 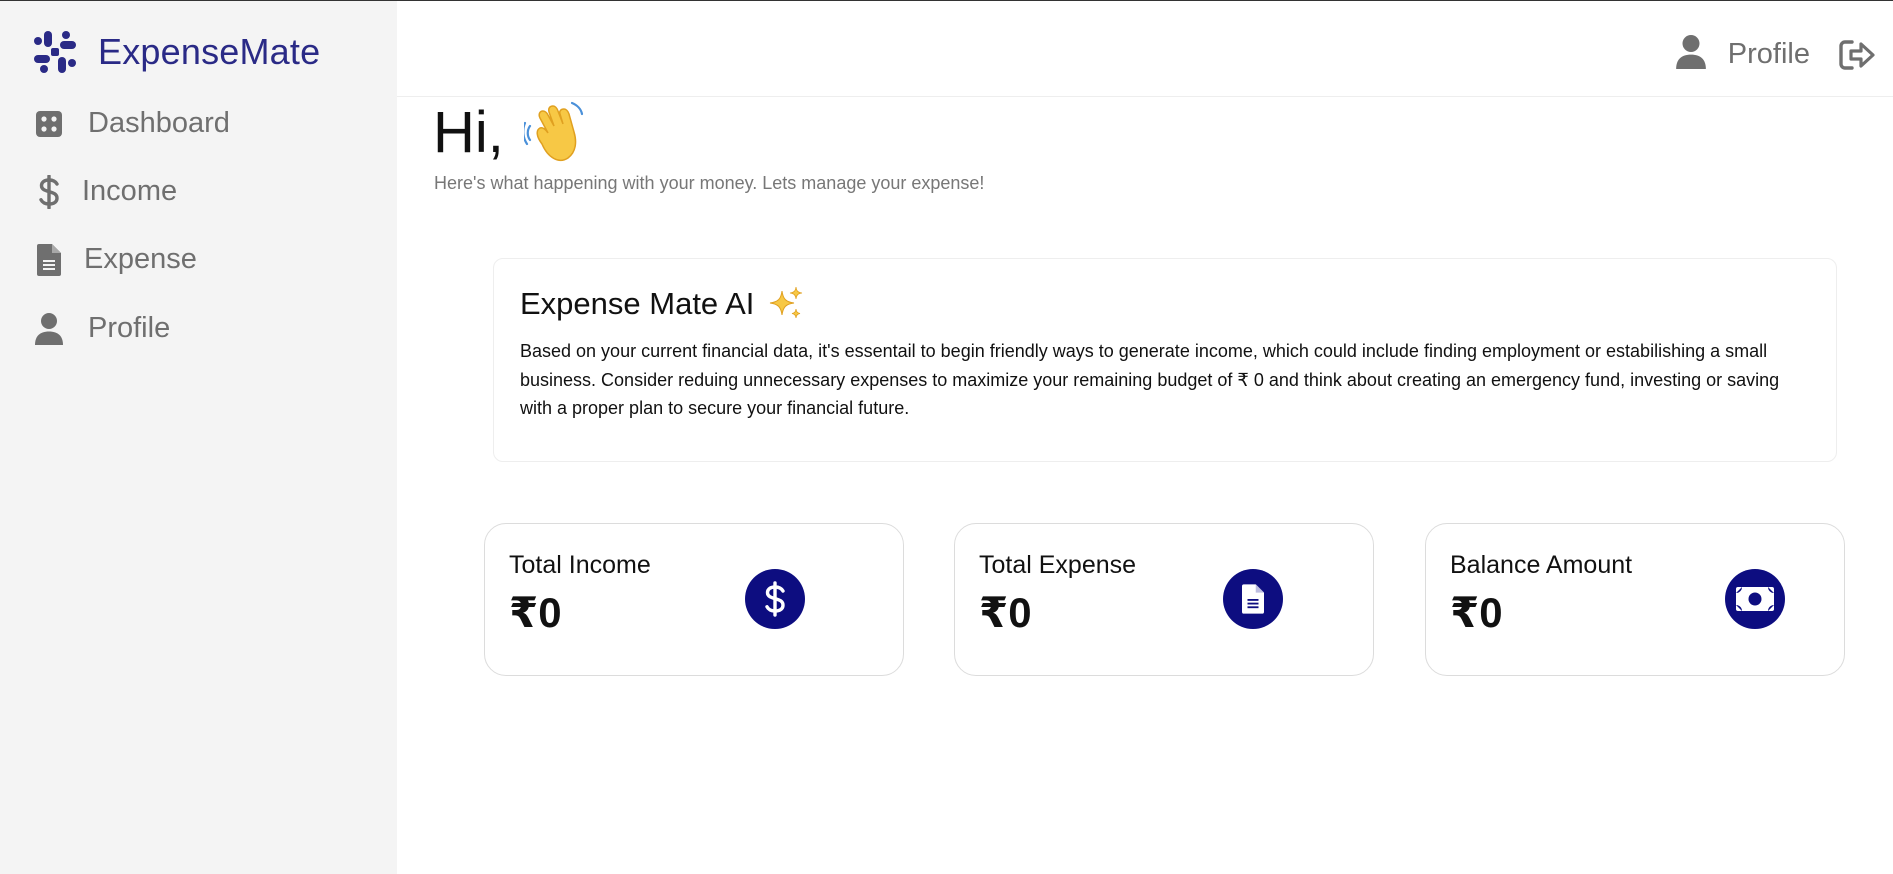 I want to click on stat-label: Total Expense, so click(x=1058, y=565).